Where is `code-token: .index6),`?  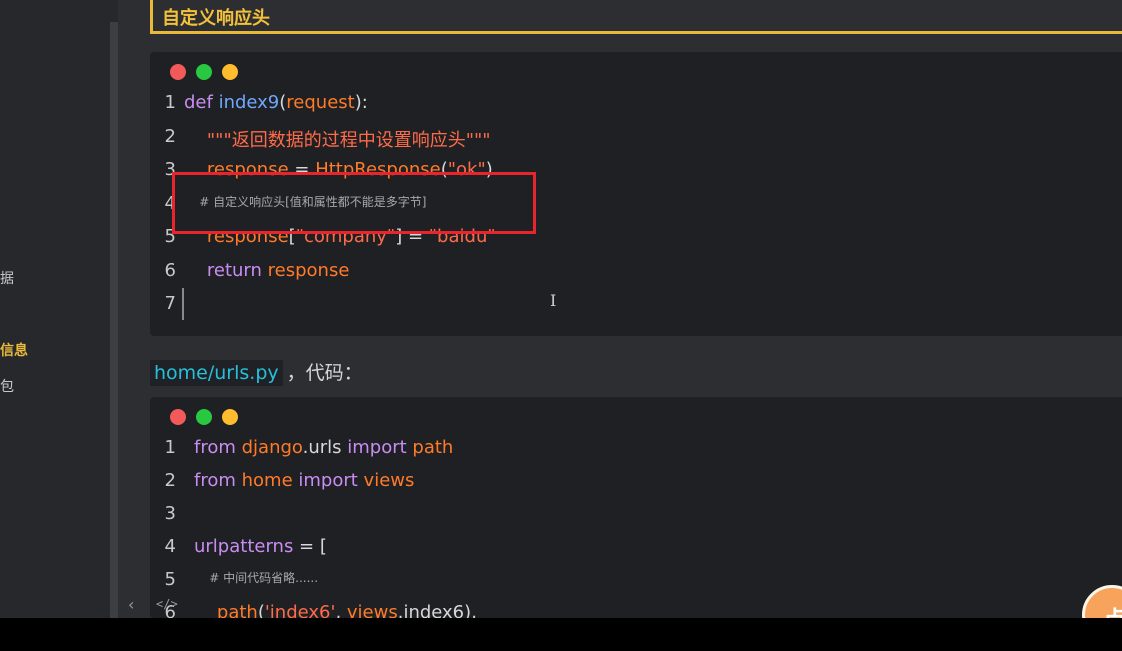
code-token: .index6), is located at coordinates (437, 610).